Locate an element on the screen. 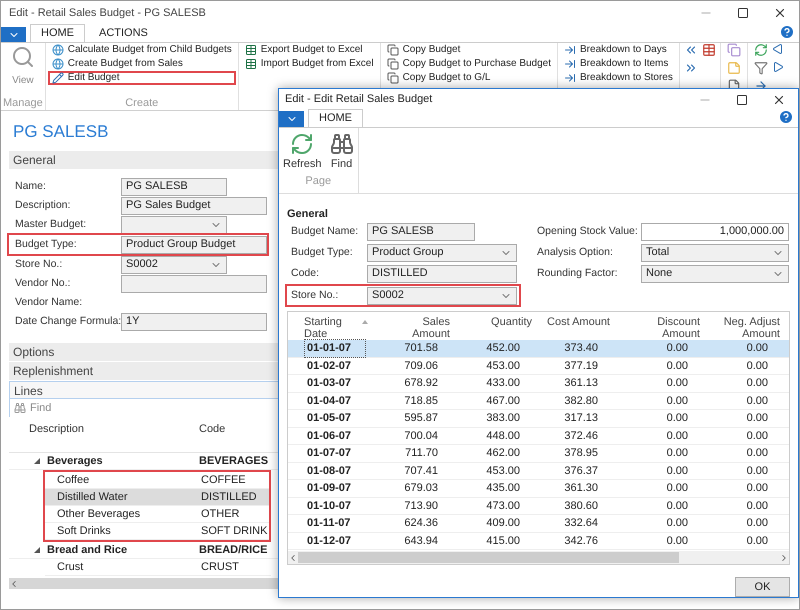  group-caption: Page is located at coordinates (318, 181).